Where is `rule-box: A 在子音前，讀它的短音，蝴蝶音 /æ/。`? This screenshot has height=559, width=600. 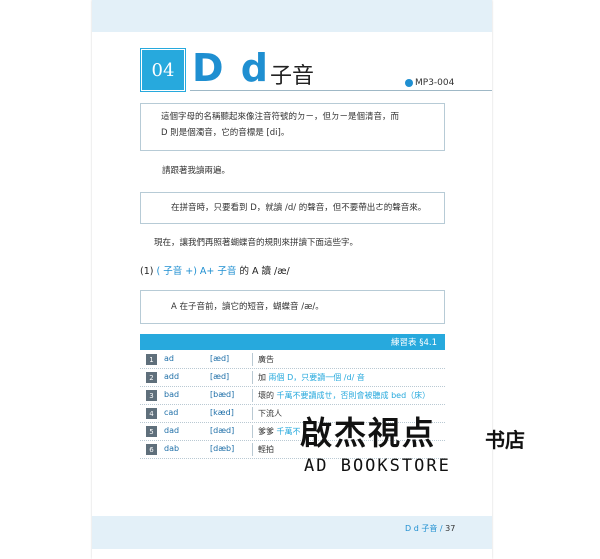
rule-box: A 在子音前，讀它的短音，蝴蝶音 /æ/。 is located at coordinates (292, 307).